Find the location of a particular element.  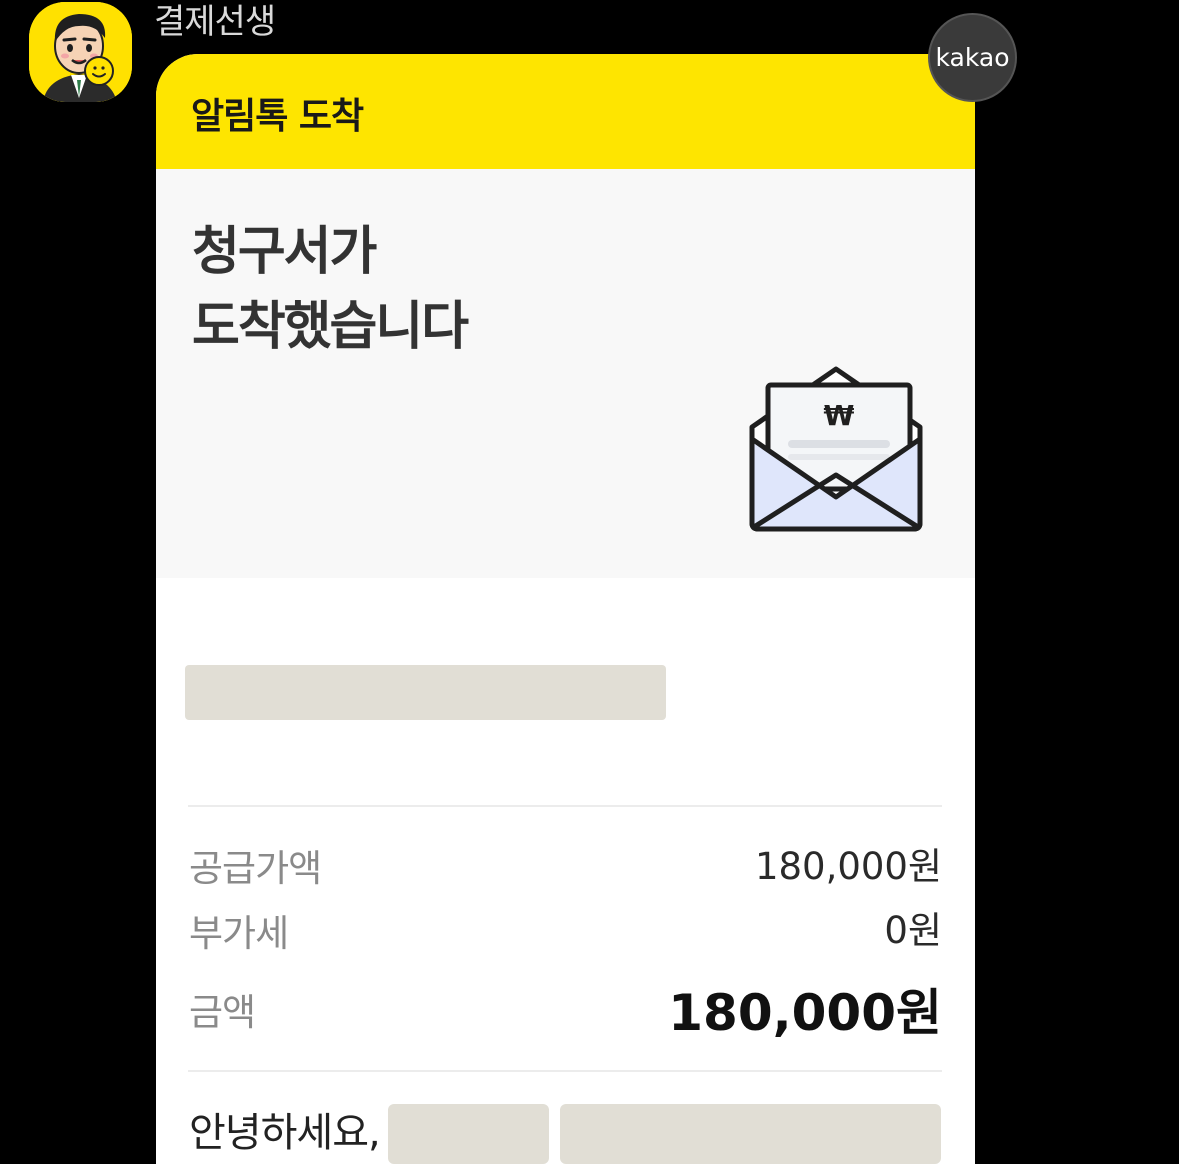

redacted-block is located at coordinates (425, 692).